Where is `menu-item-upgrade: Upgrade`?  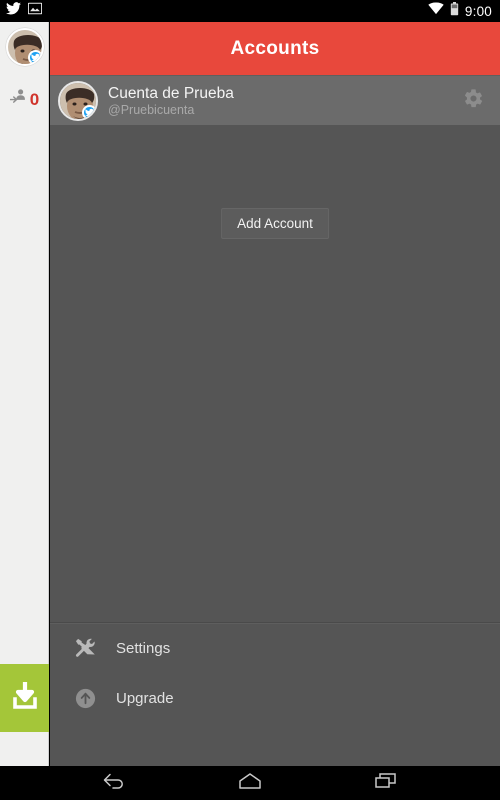 menu-item-upgrade: Upgrade is located at coordinates (275, 698).